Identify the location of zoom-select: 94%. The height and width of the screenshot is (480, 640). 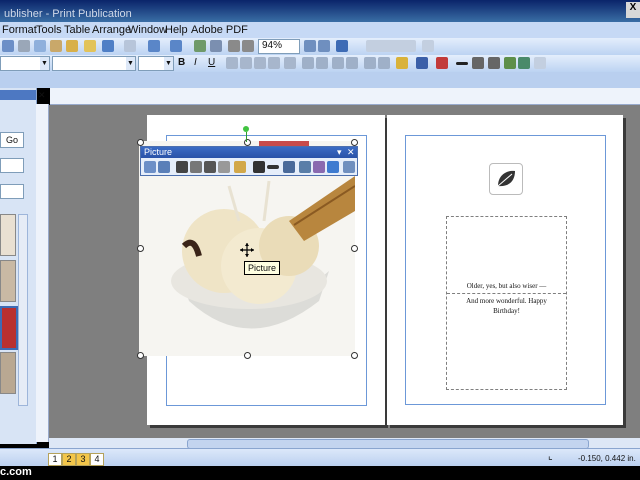
(279, 46).